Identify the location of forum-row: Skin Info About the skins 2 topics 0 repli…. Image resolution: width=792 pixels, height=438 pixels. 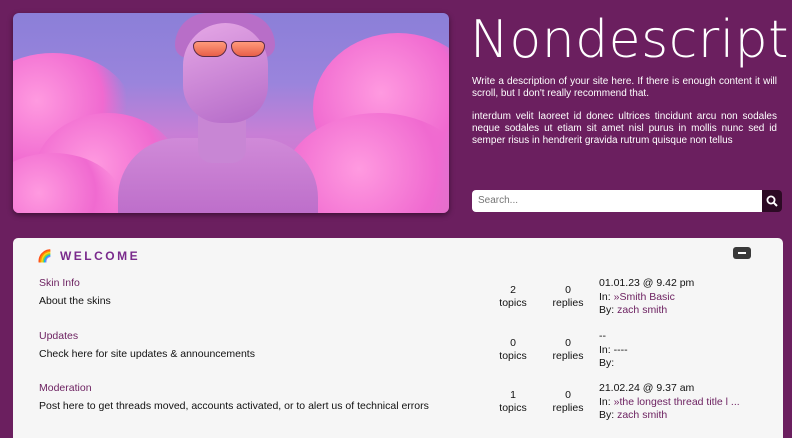
(398, 302).